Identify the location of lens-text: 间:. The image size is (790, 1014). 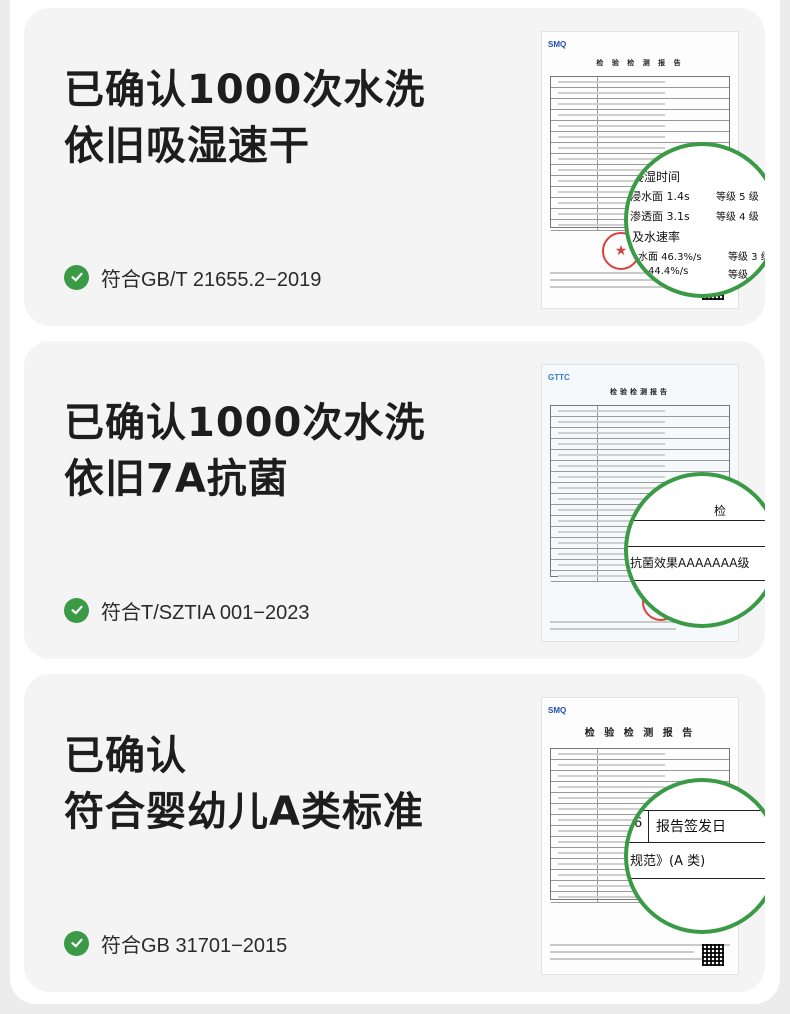
(642, 157).